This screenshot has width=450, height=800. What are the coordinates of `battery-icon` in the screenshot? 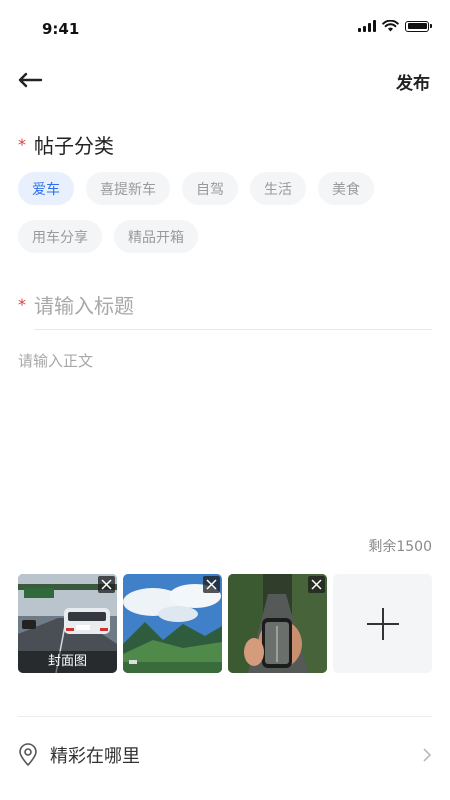 It's located at (417, 26).